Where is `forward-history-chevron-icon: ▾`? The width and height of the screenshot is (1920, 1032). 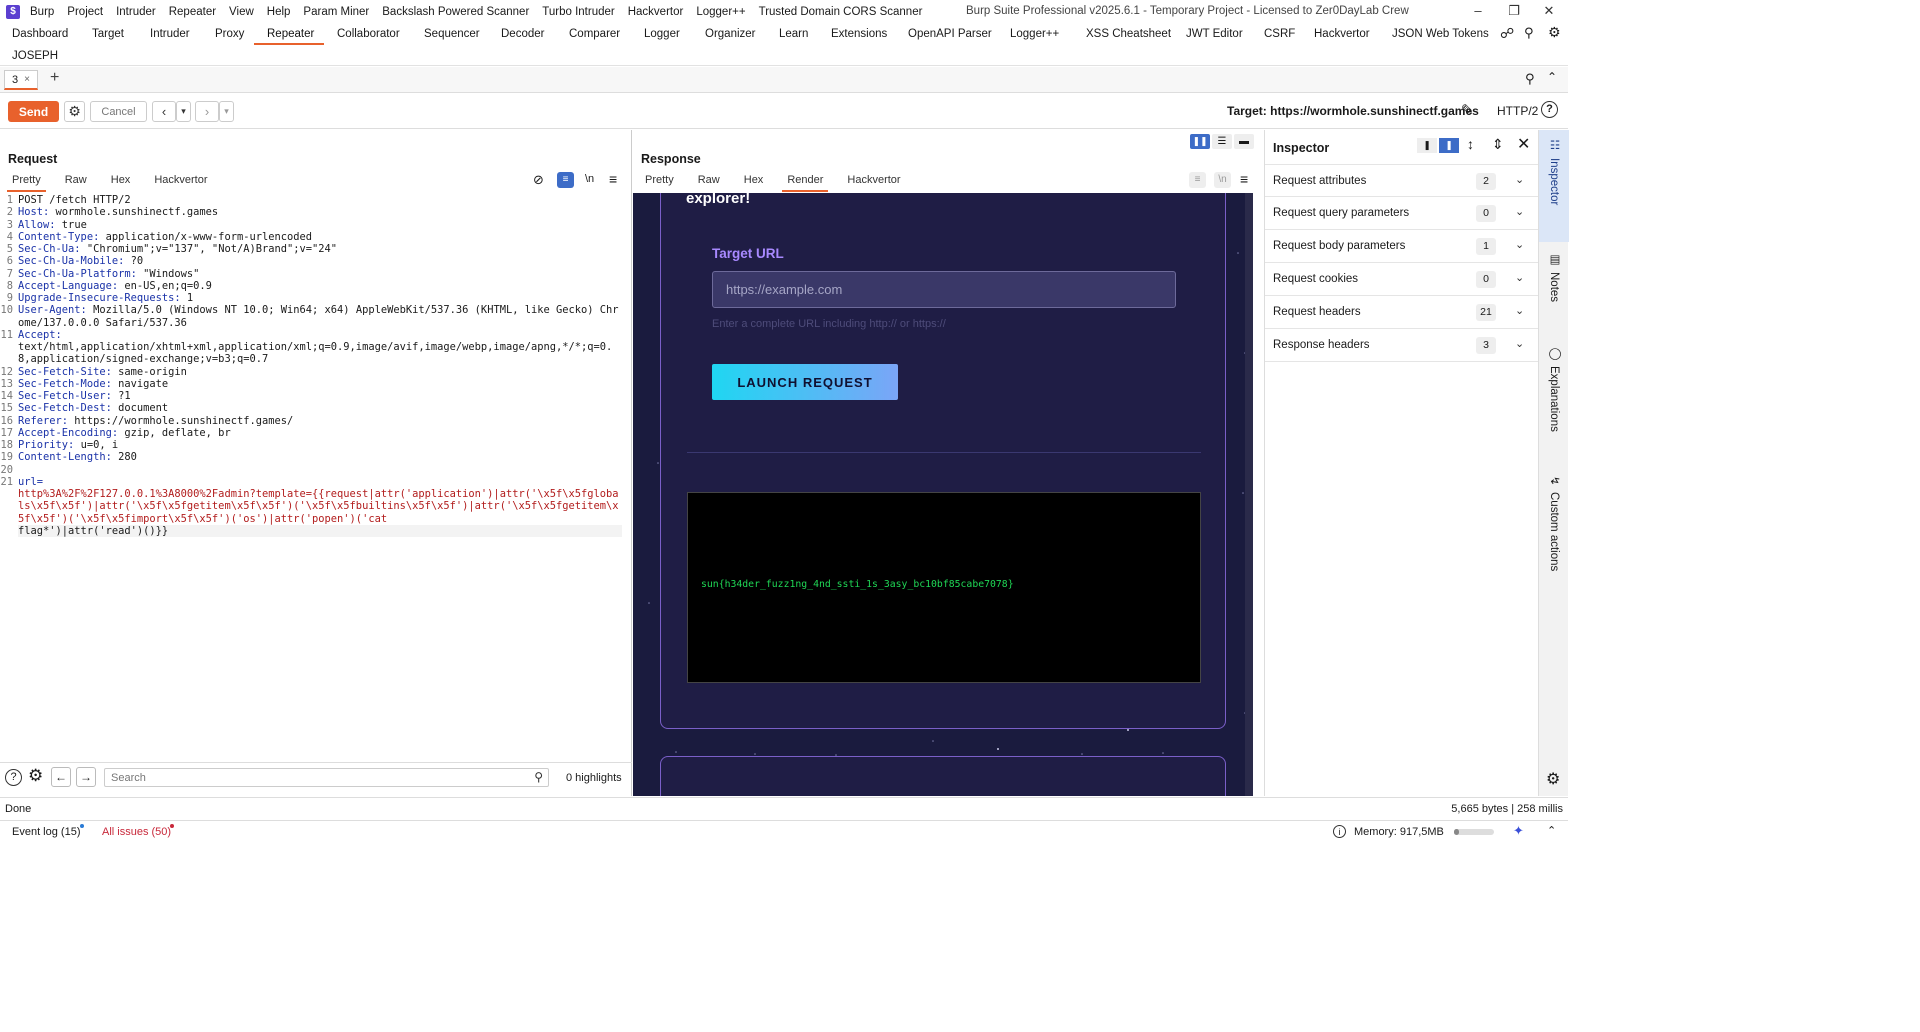 forward-history-chevron-icon: ▾ is located at coordinates (226, 111).